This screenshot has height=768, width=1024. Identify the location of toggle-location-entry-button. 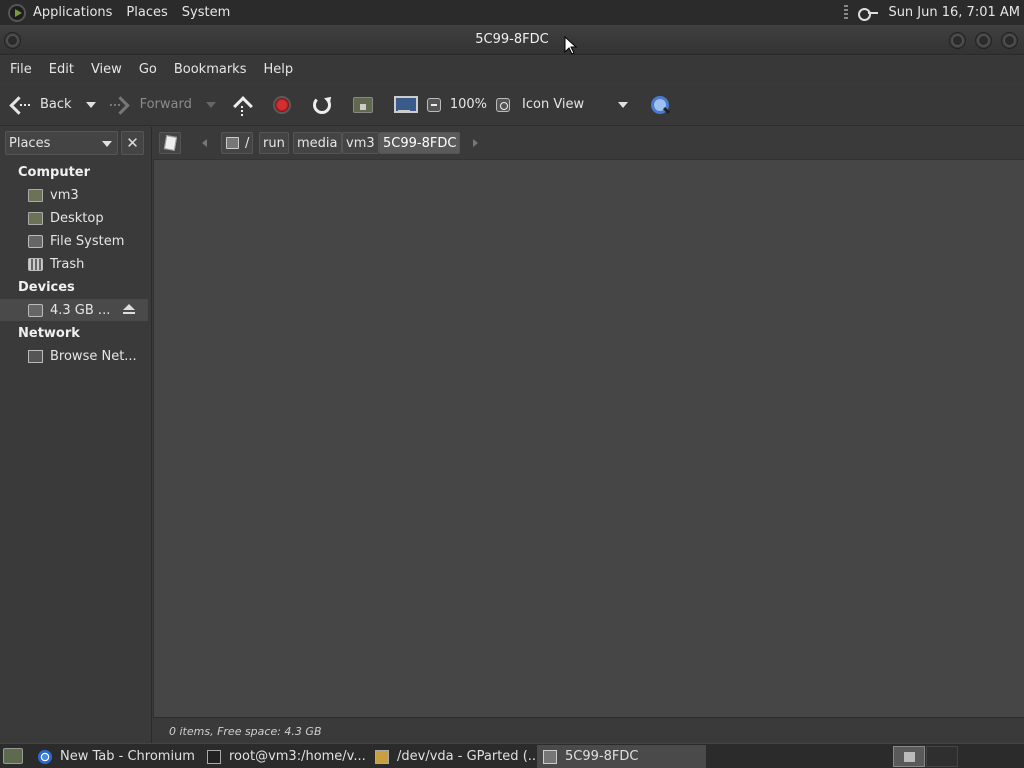
(170, 143).